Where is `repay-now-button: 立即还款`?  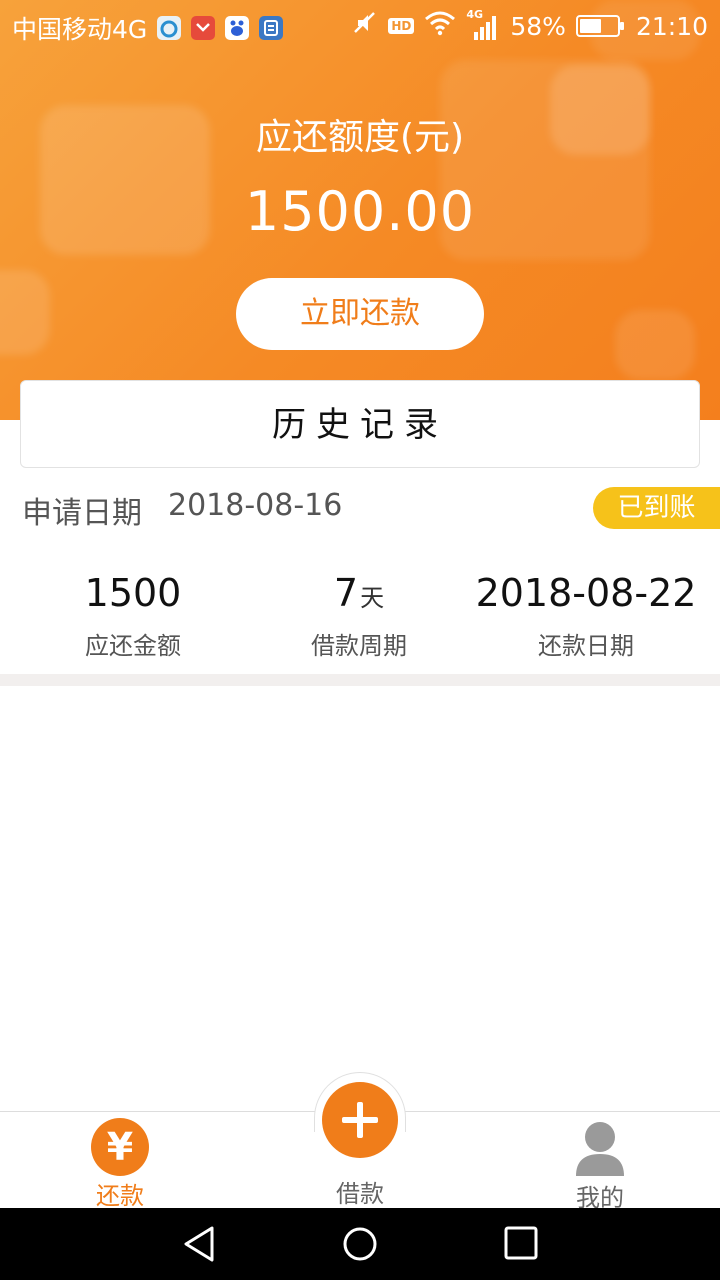
repay-now-button: 立即还款 is located at coordinates (360, 314).